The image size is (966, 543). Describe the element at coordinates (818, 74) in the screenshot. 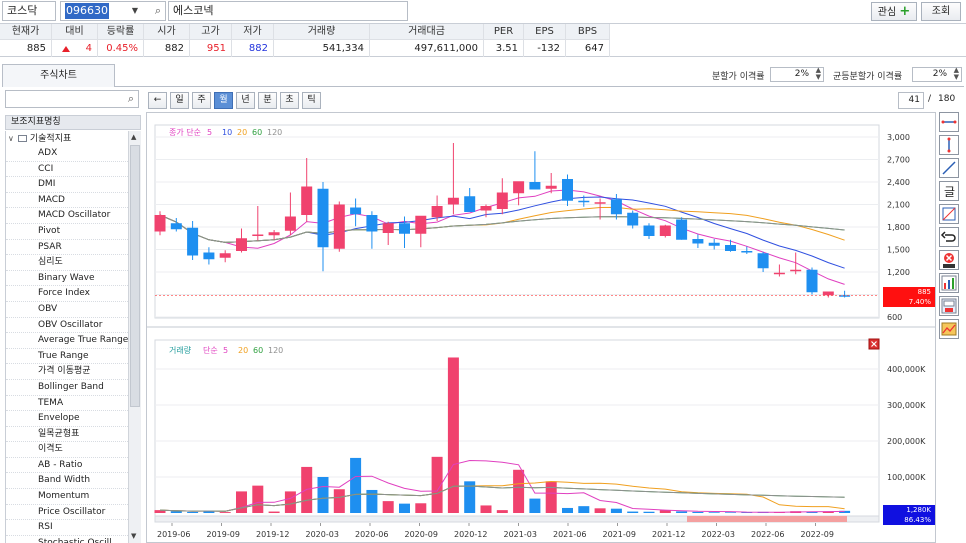

I see `stepper-arrows-icon: ▲ ▼` at that location.